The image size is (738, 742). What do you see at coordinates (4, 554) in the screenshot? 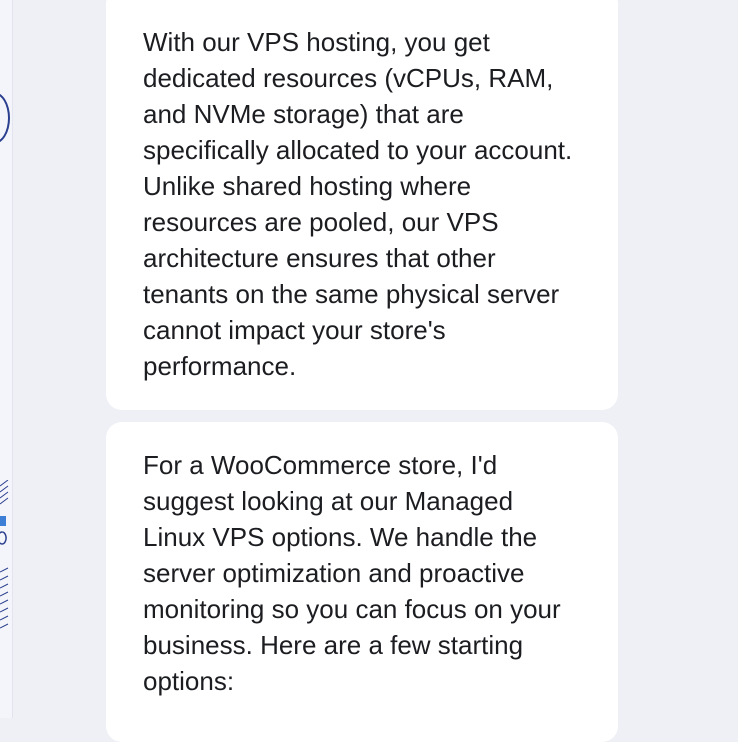
I see `decorative-pattern` at bounding box center [4, 554].